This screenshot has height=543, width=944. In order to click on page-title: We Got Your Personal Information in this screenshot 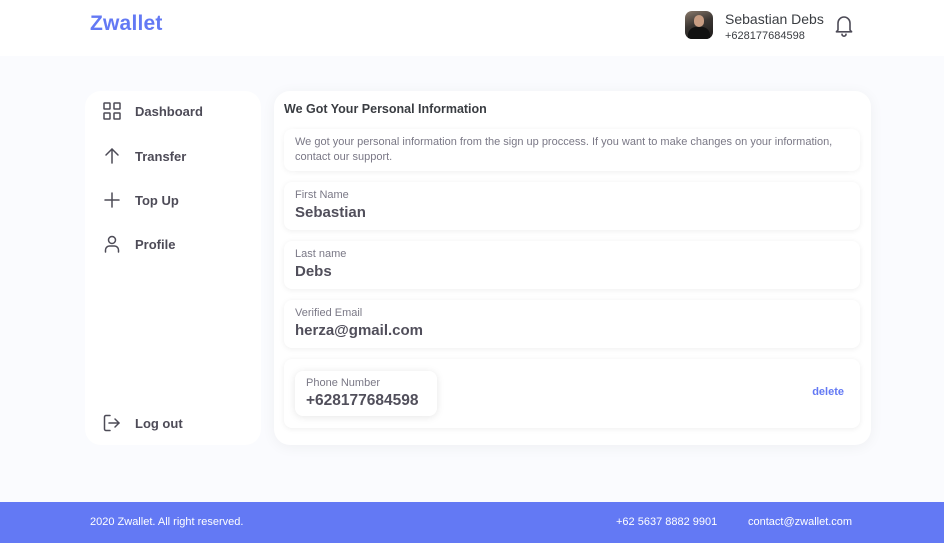, I will do `click(385, 109)`.